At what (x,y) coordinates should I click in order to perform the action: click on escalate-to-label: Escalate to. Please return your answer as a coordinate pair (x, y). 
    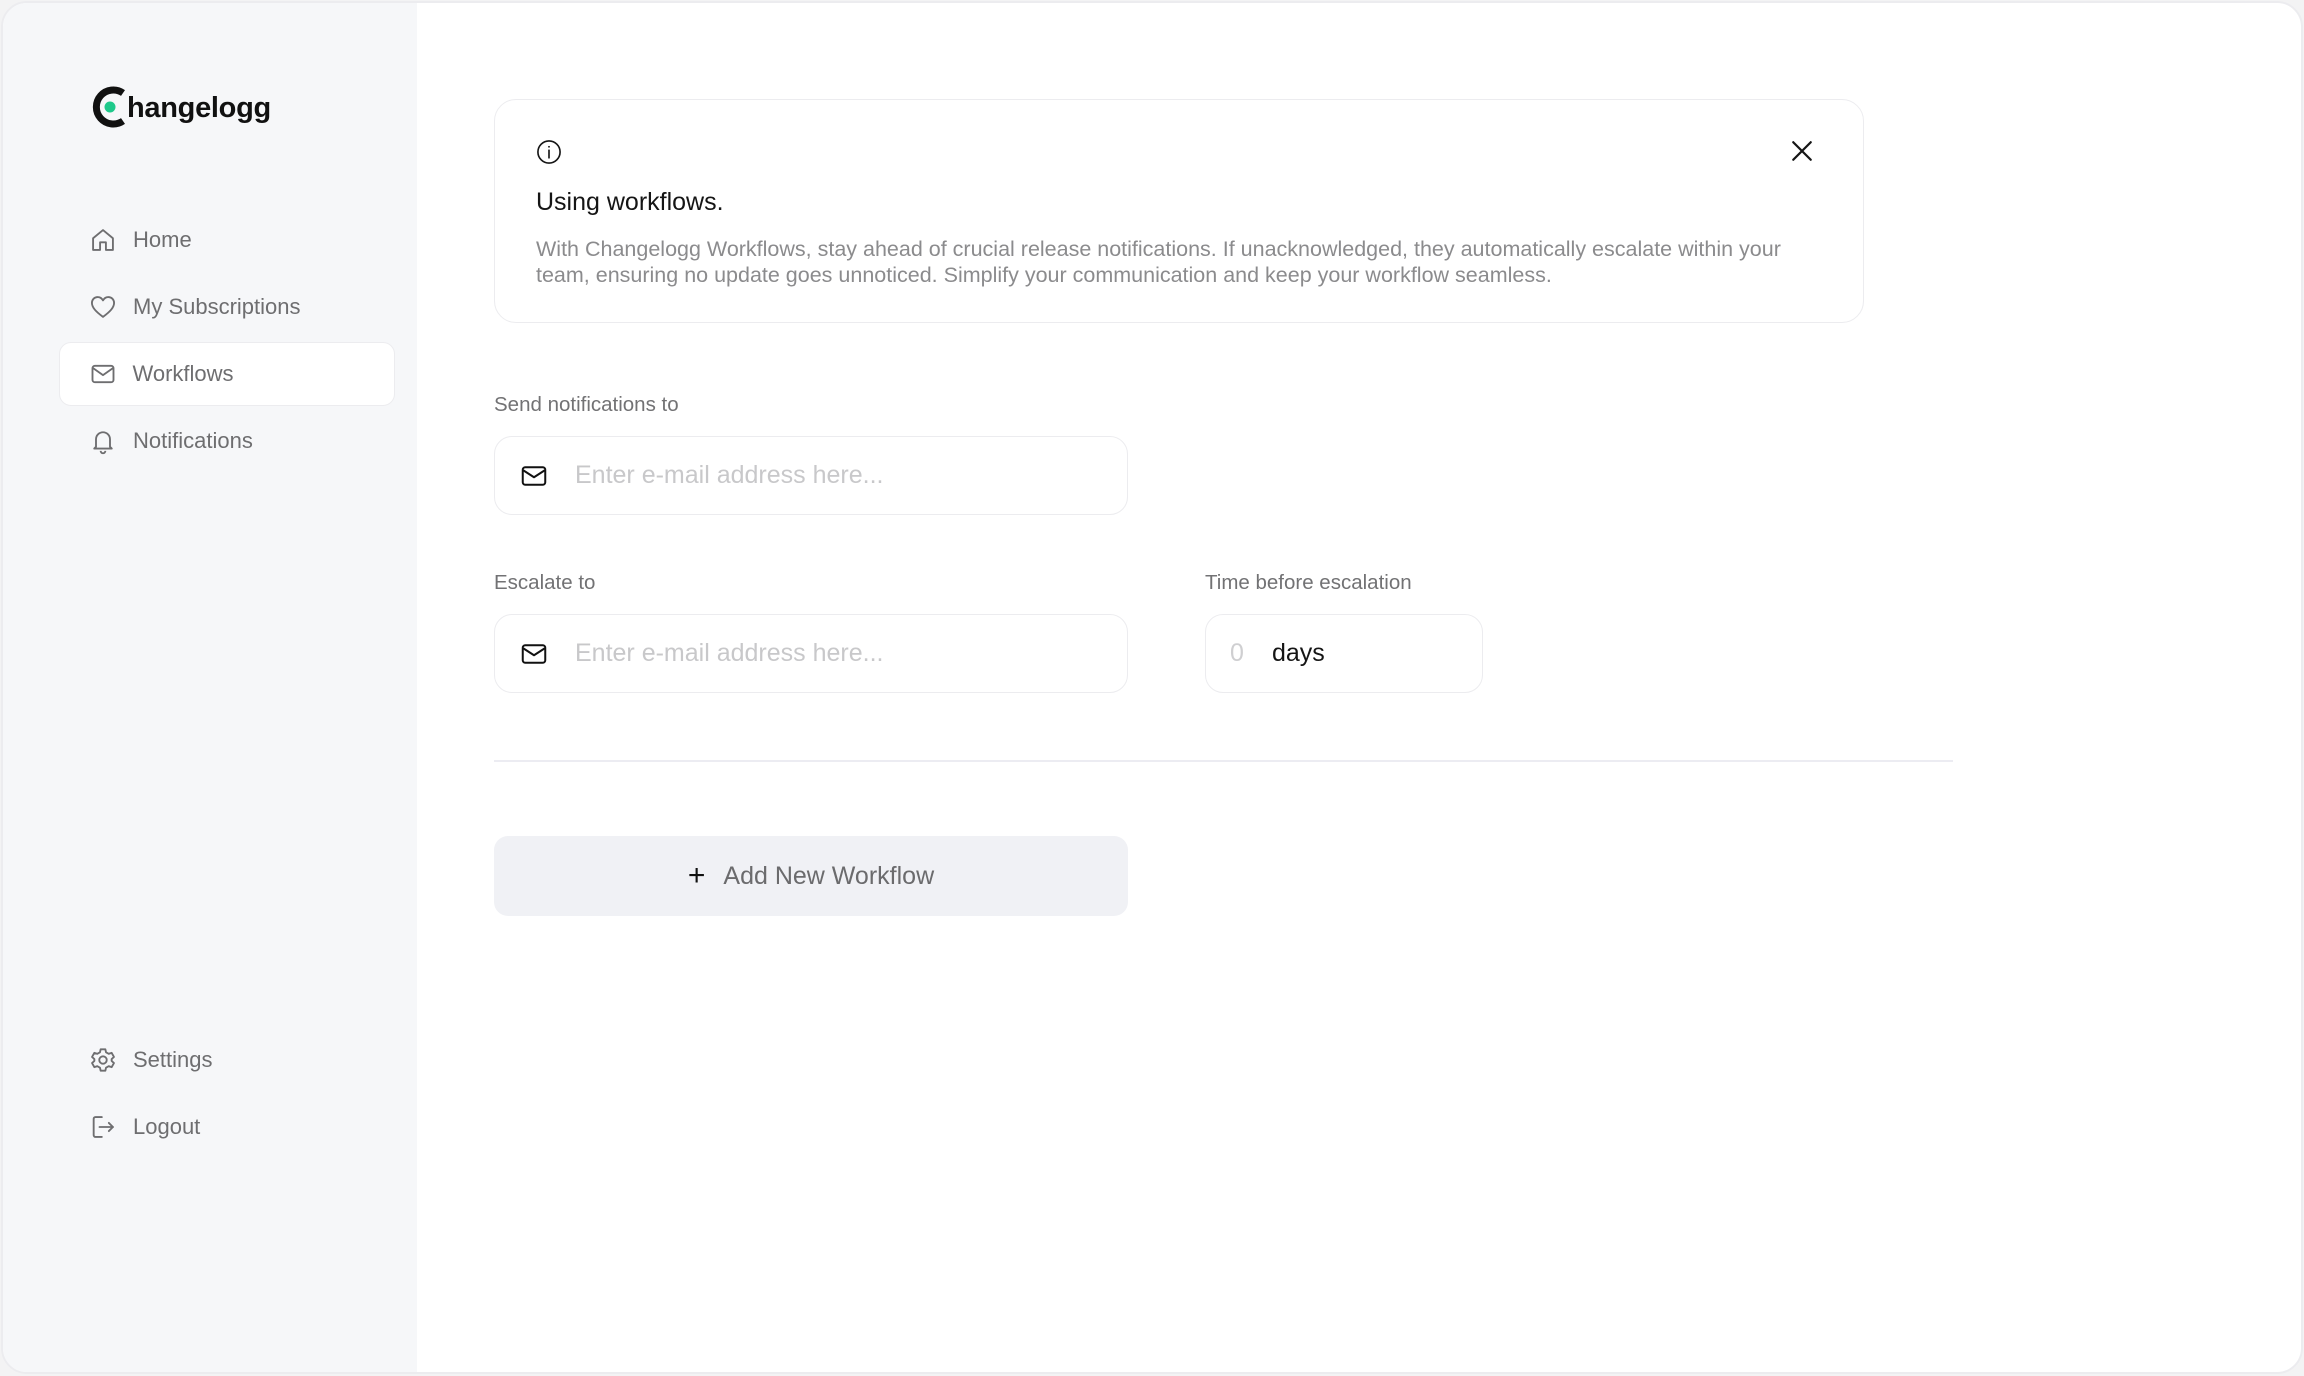
    Looking at the image, I should click on (545, 582).